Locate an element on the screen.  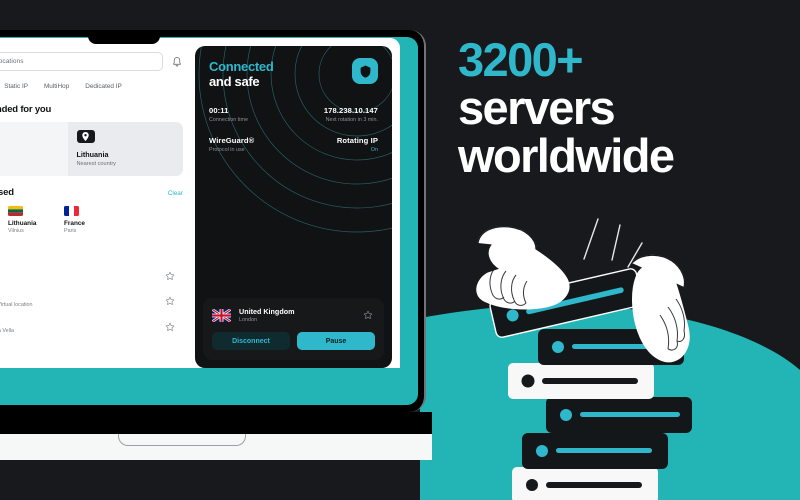
stat-connection-time: 00:11 Connection time is located at coordinates (228, 114).